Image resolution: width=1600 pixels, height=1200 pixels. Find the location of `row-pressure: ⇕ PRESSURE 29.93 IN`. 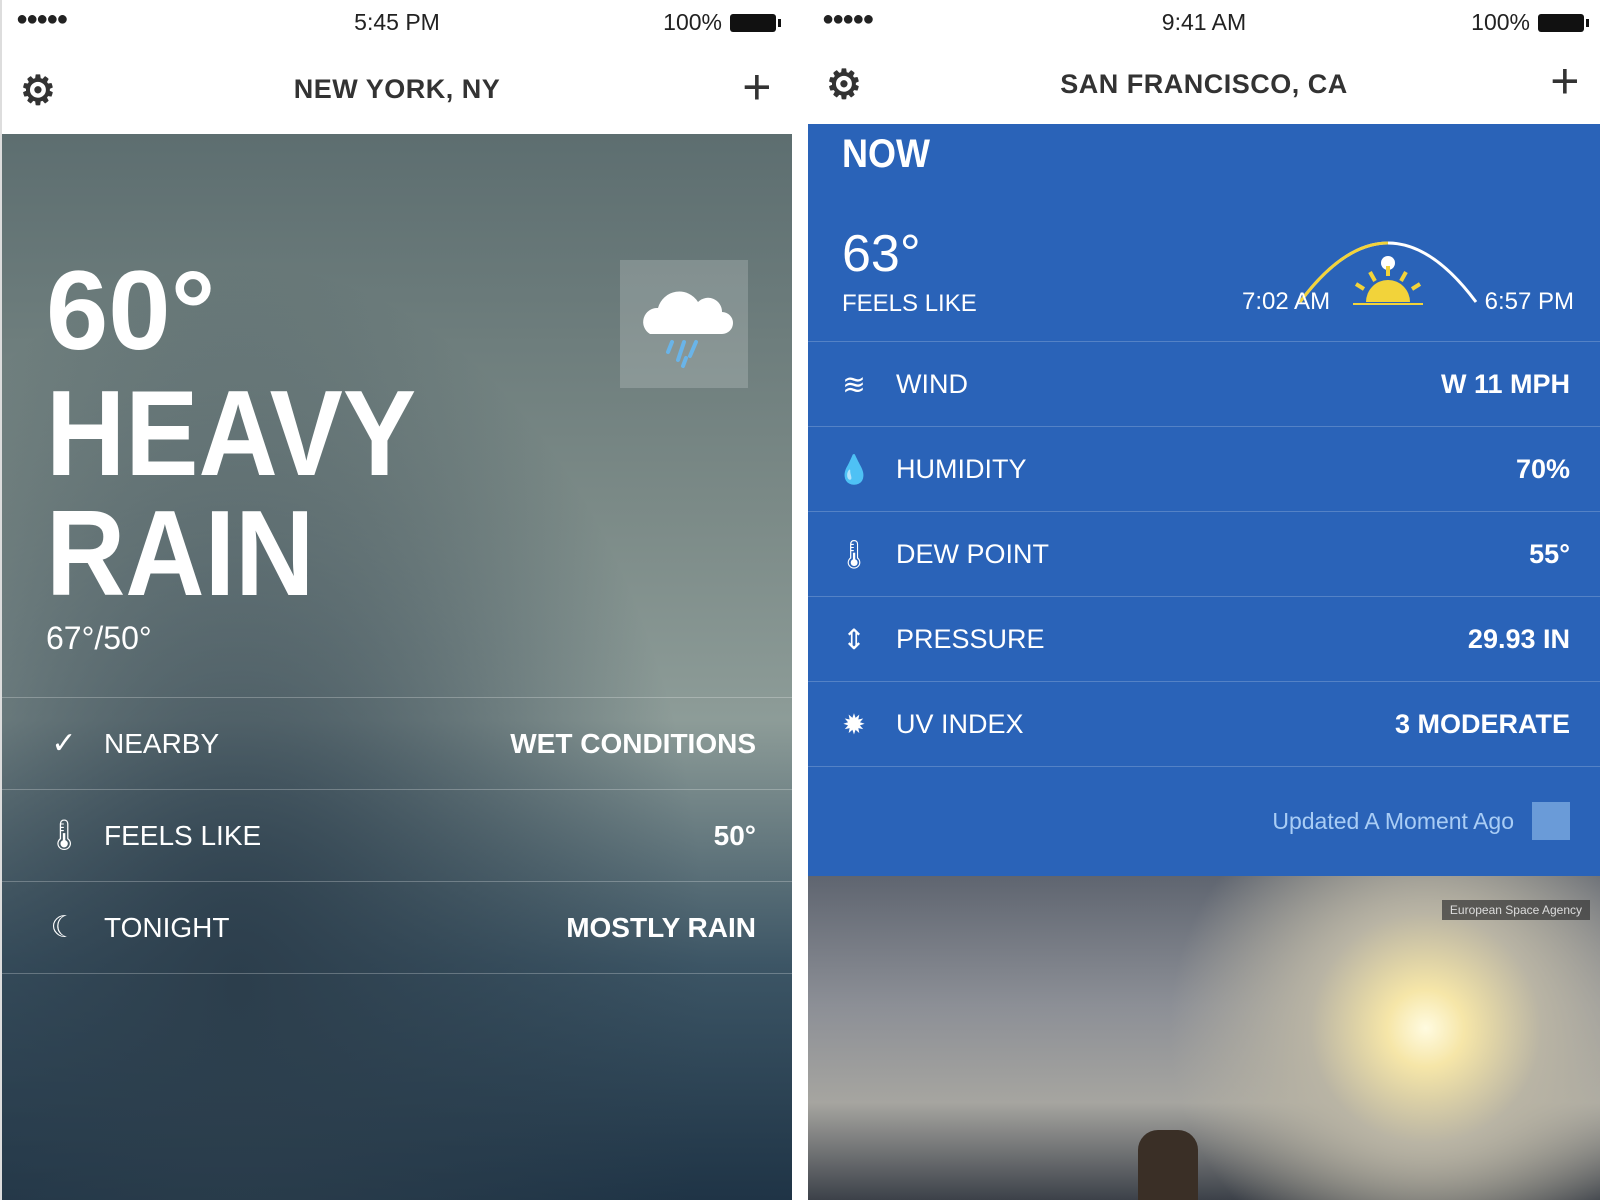

row-pressure: ⇕ PRESSURE 29.93 IN is located at coordinates (1204, 638).